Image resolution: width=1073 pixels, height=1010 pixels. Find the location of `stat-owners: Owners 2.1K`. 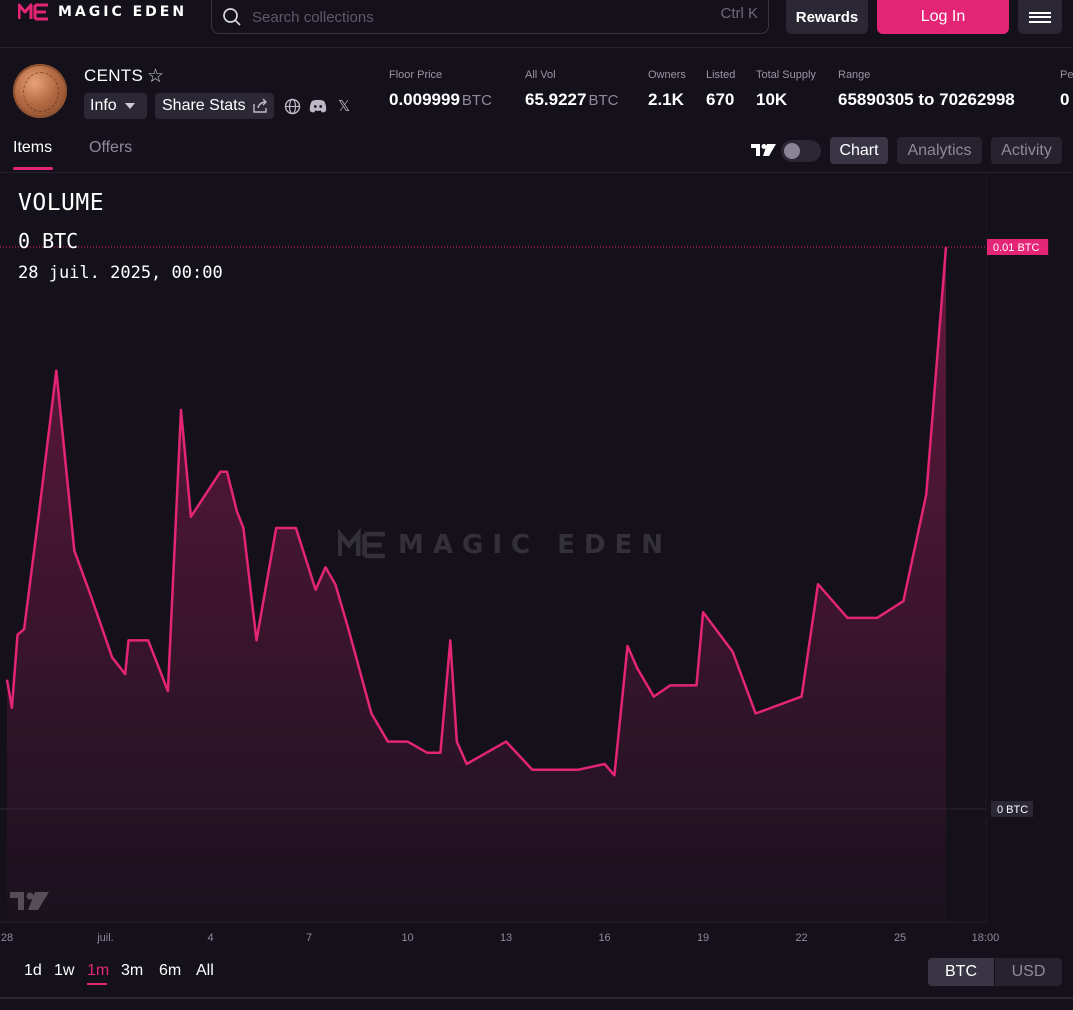

stat-owners: Owners 2.1K is located at coordinates (667, 89).